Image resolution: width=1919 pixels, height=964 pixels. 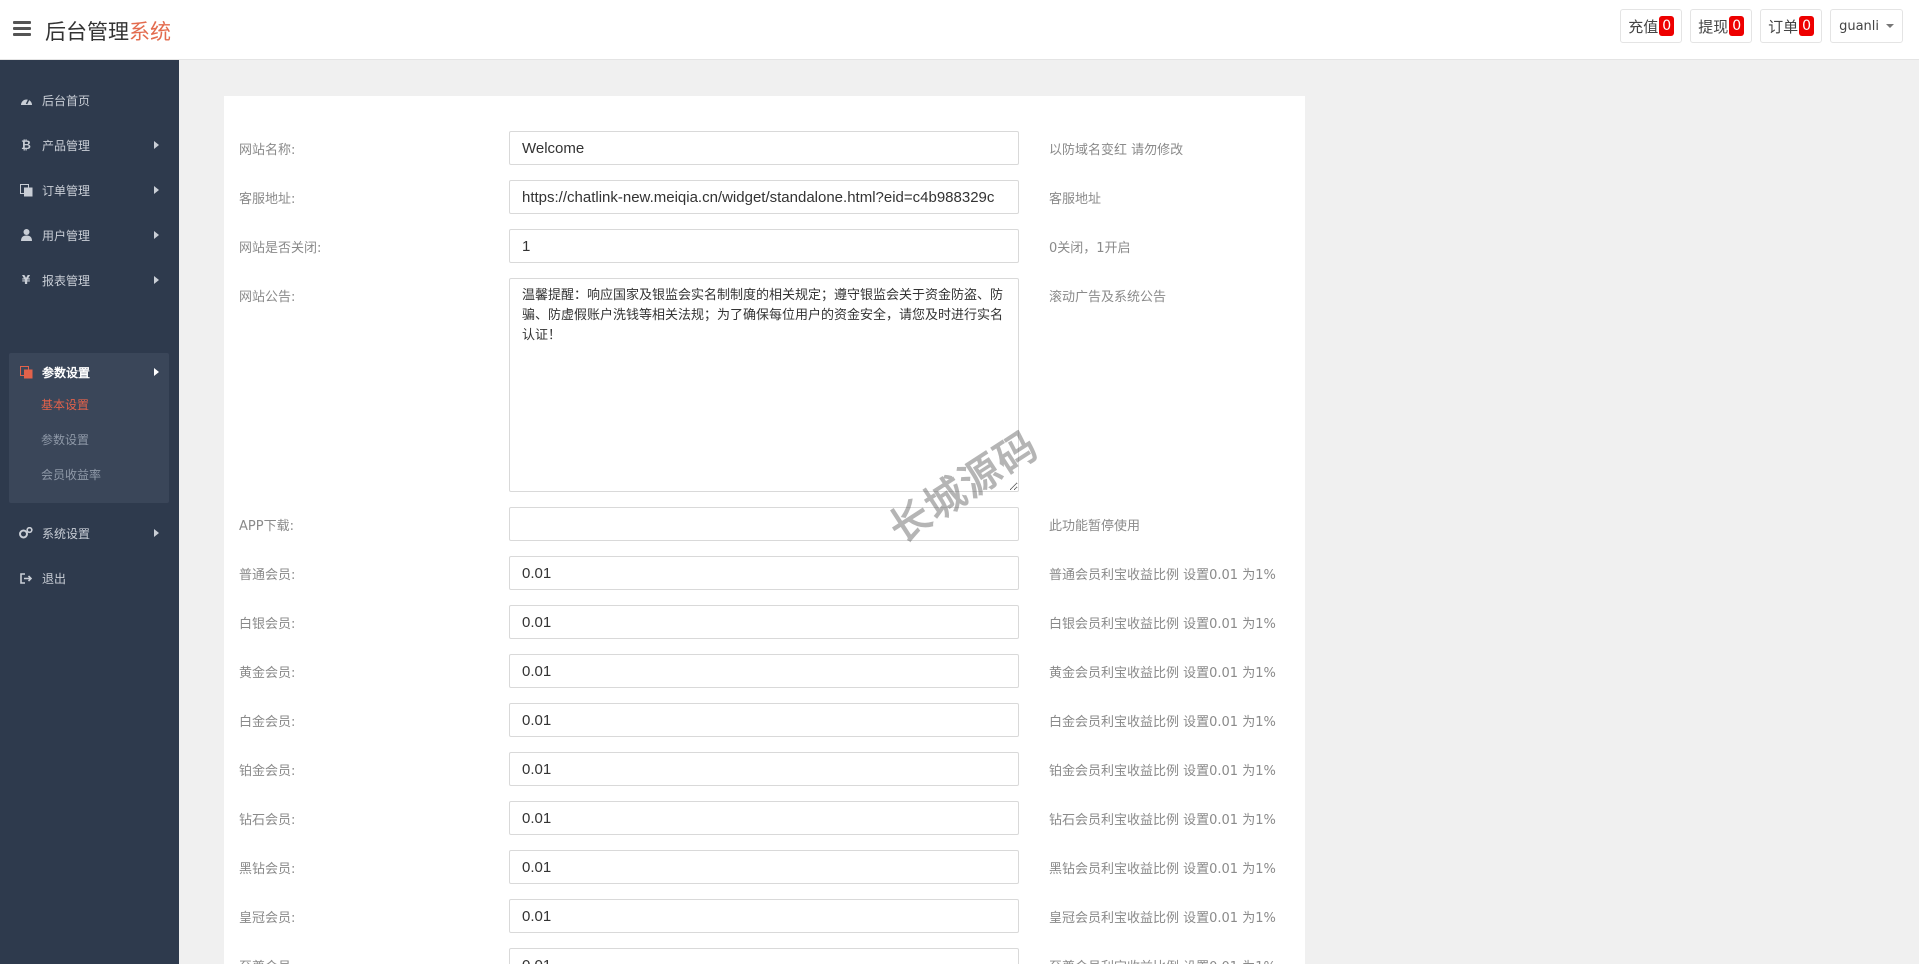 What do you see at coordinates (22, 28) in the screenshot?
I see `menu-toggle-icon` at bounding box center [22, 28].